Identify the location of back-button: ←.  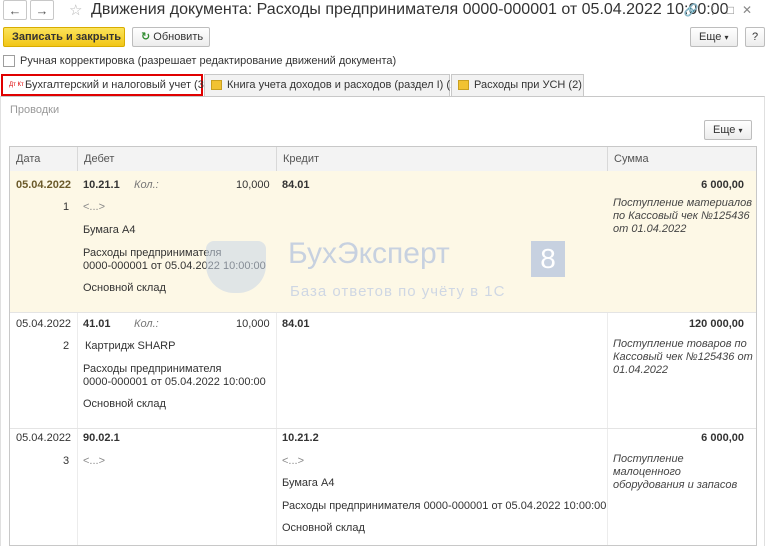
(15, 10).